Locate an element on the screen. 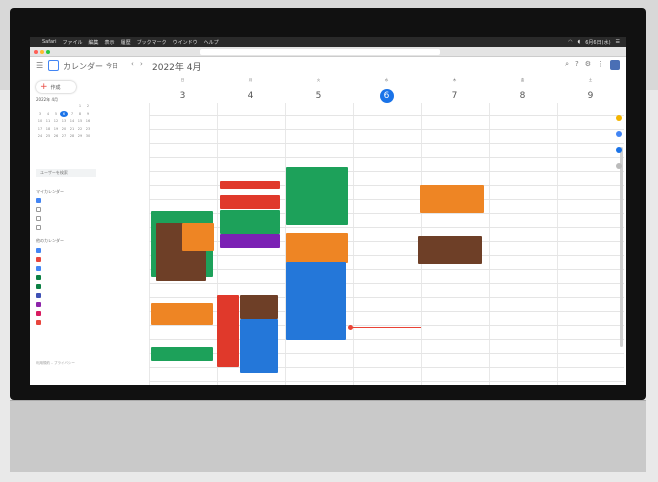 This screenshot has width=658, height=482. mini-calendar-day: 1 is located at coordinates (80, 106).